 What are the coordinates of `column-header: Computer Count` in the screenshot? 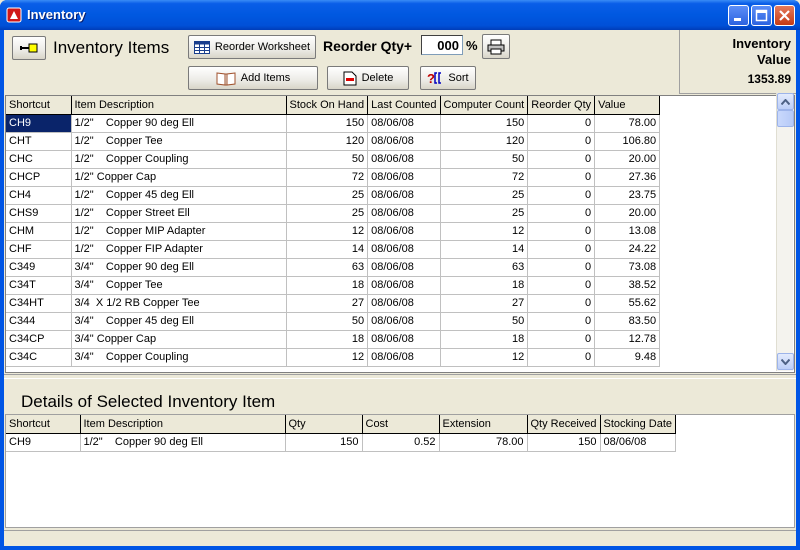 It's located at (484, 105).